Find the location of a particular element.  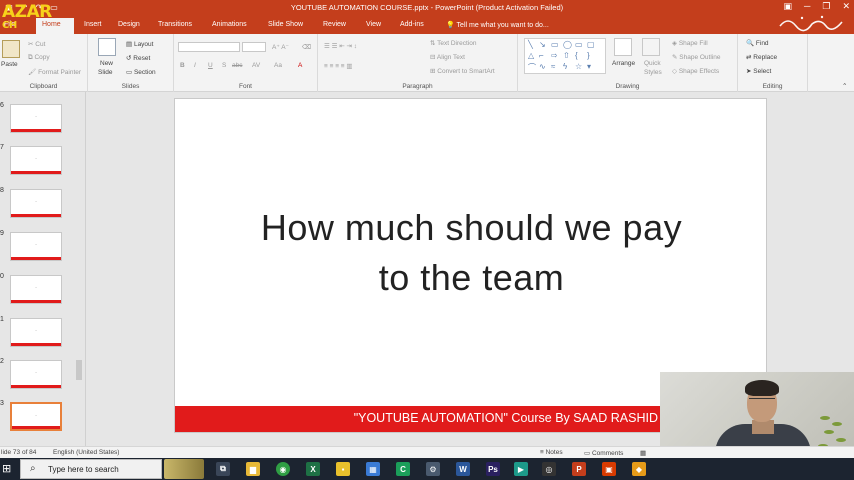

collapse-ribbon-icon: ⌃ is located at coordinates (844, 86).